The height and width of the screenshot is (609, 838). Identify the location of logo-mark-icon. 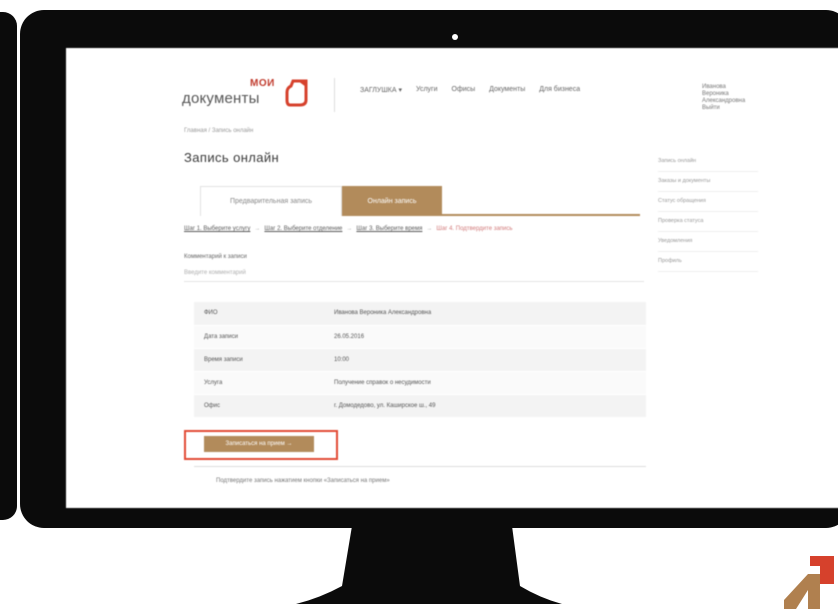
(296, 93).